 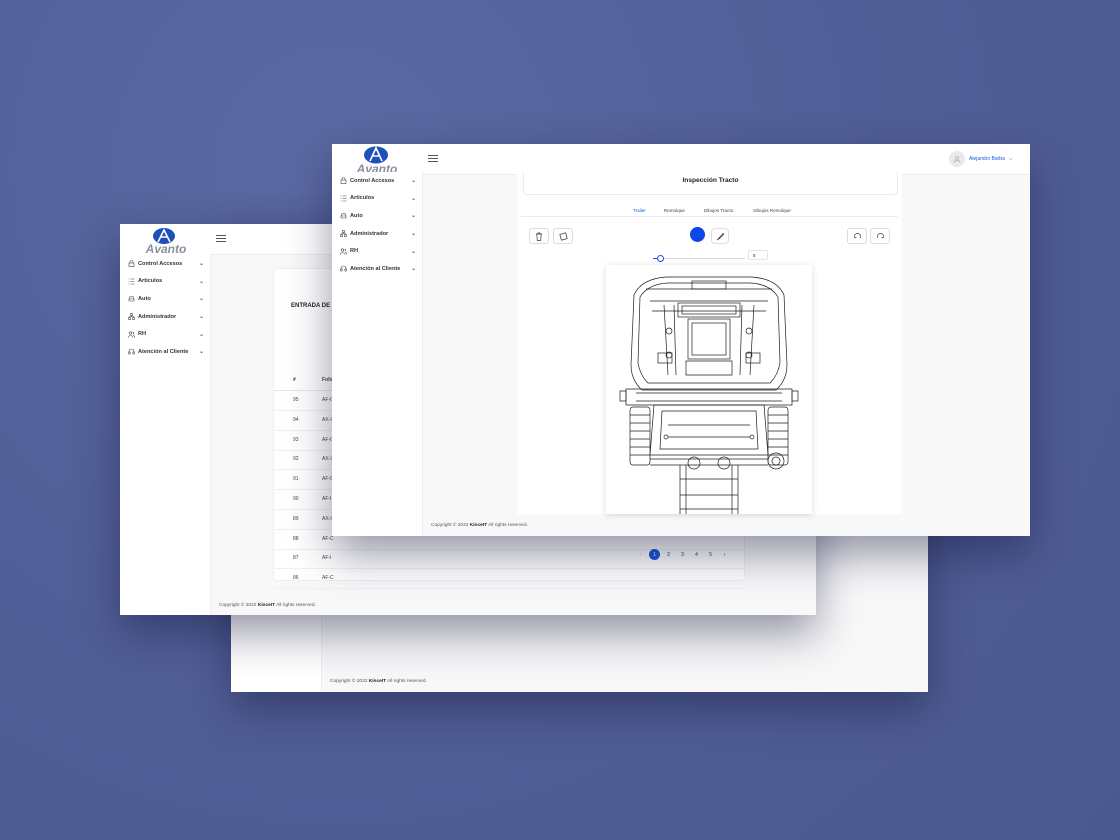 What do you see at coordinates (327, 518) in the screenshot?
I see `row-folio: AX-I` at bounding box center [327, 518].